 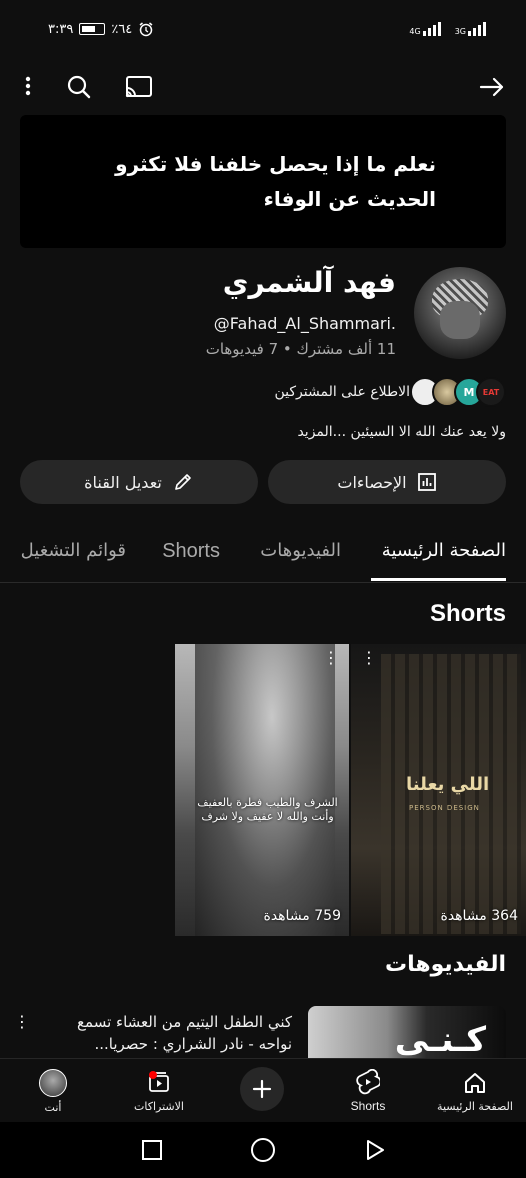 What do you see at coordinates (475, 1106) in the screenshot?
I see `nav-home-label: الصفحة الرئيسية` at bounding box center [475, 1106].